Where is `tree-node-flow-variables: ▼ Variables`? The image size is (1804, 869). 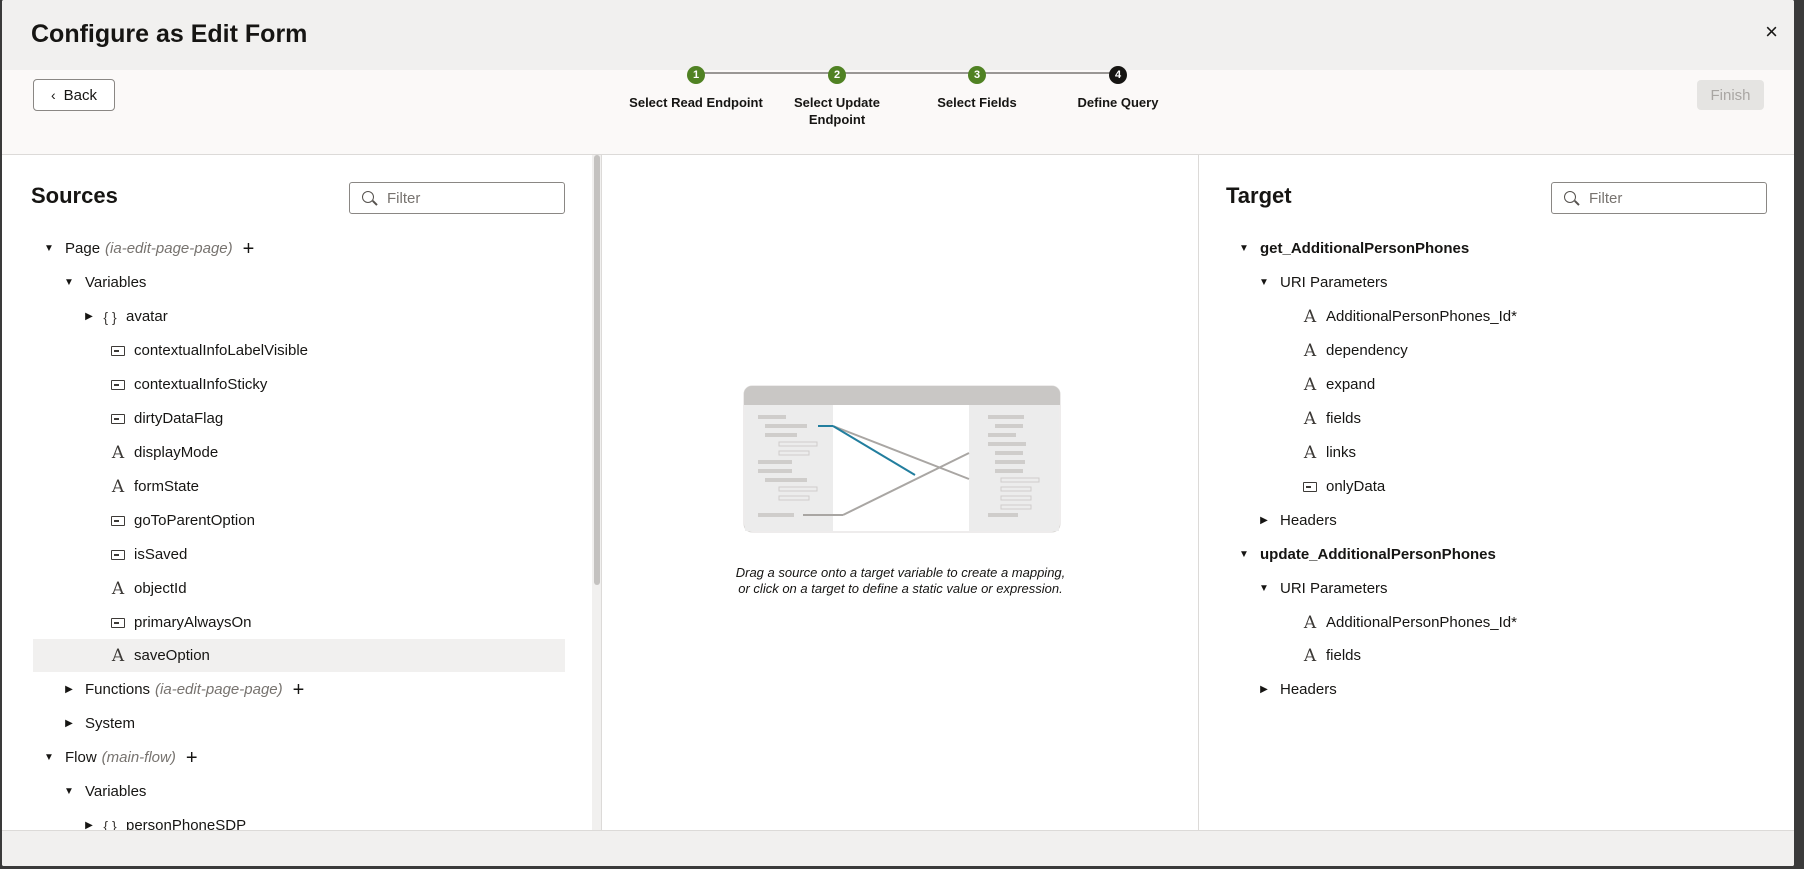
tree-node-flow-variables: ▼ Variables is located at coordinates (103, 791).